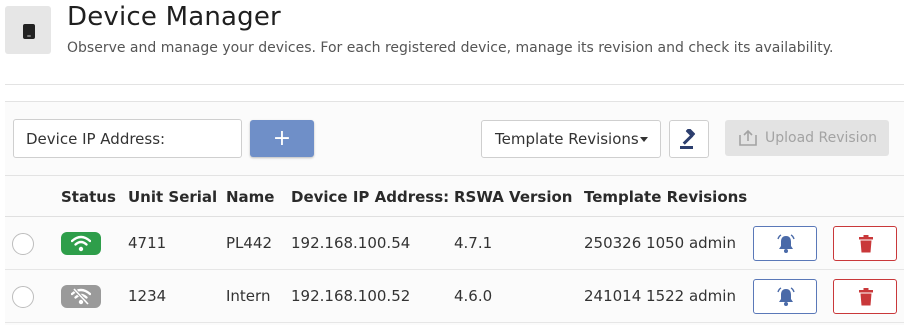  What do you see at coordinates (88, 197) in the screenshot?
I see `column-header-status: Status` at bounding box center [88, 197].